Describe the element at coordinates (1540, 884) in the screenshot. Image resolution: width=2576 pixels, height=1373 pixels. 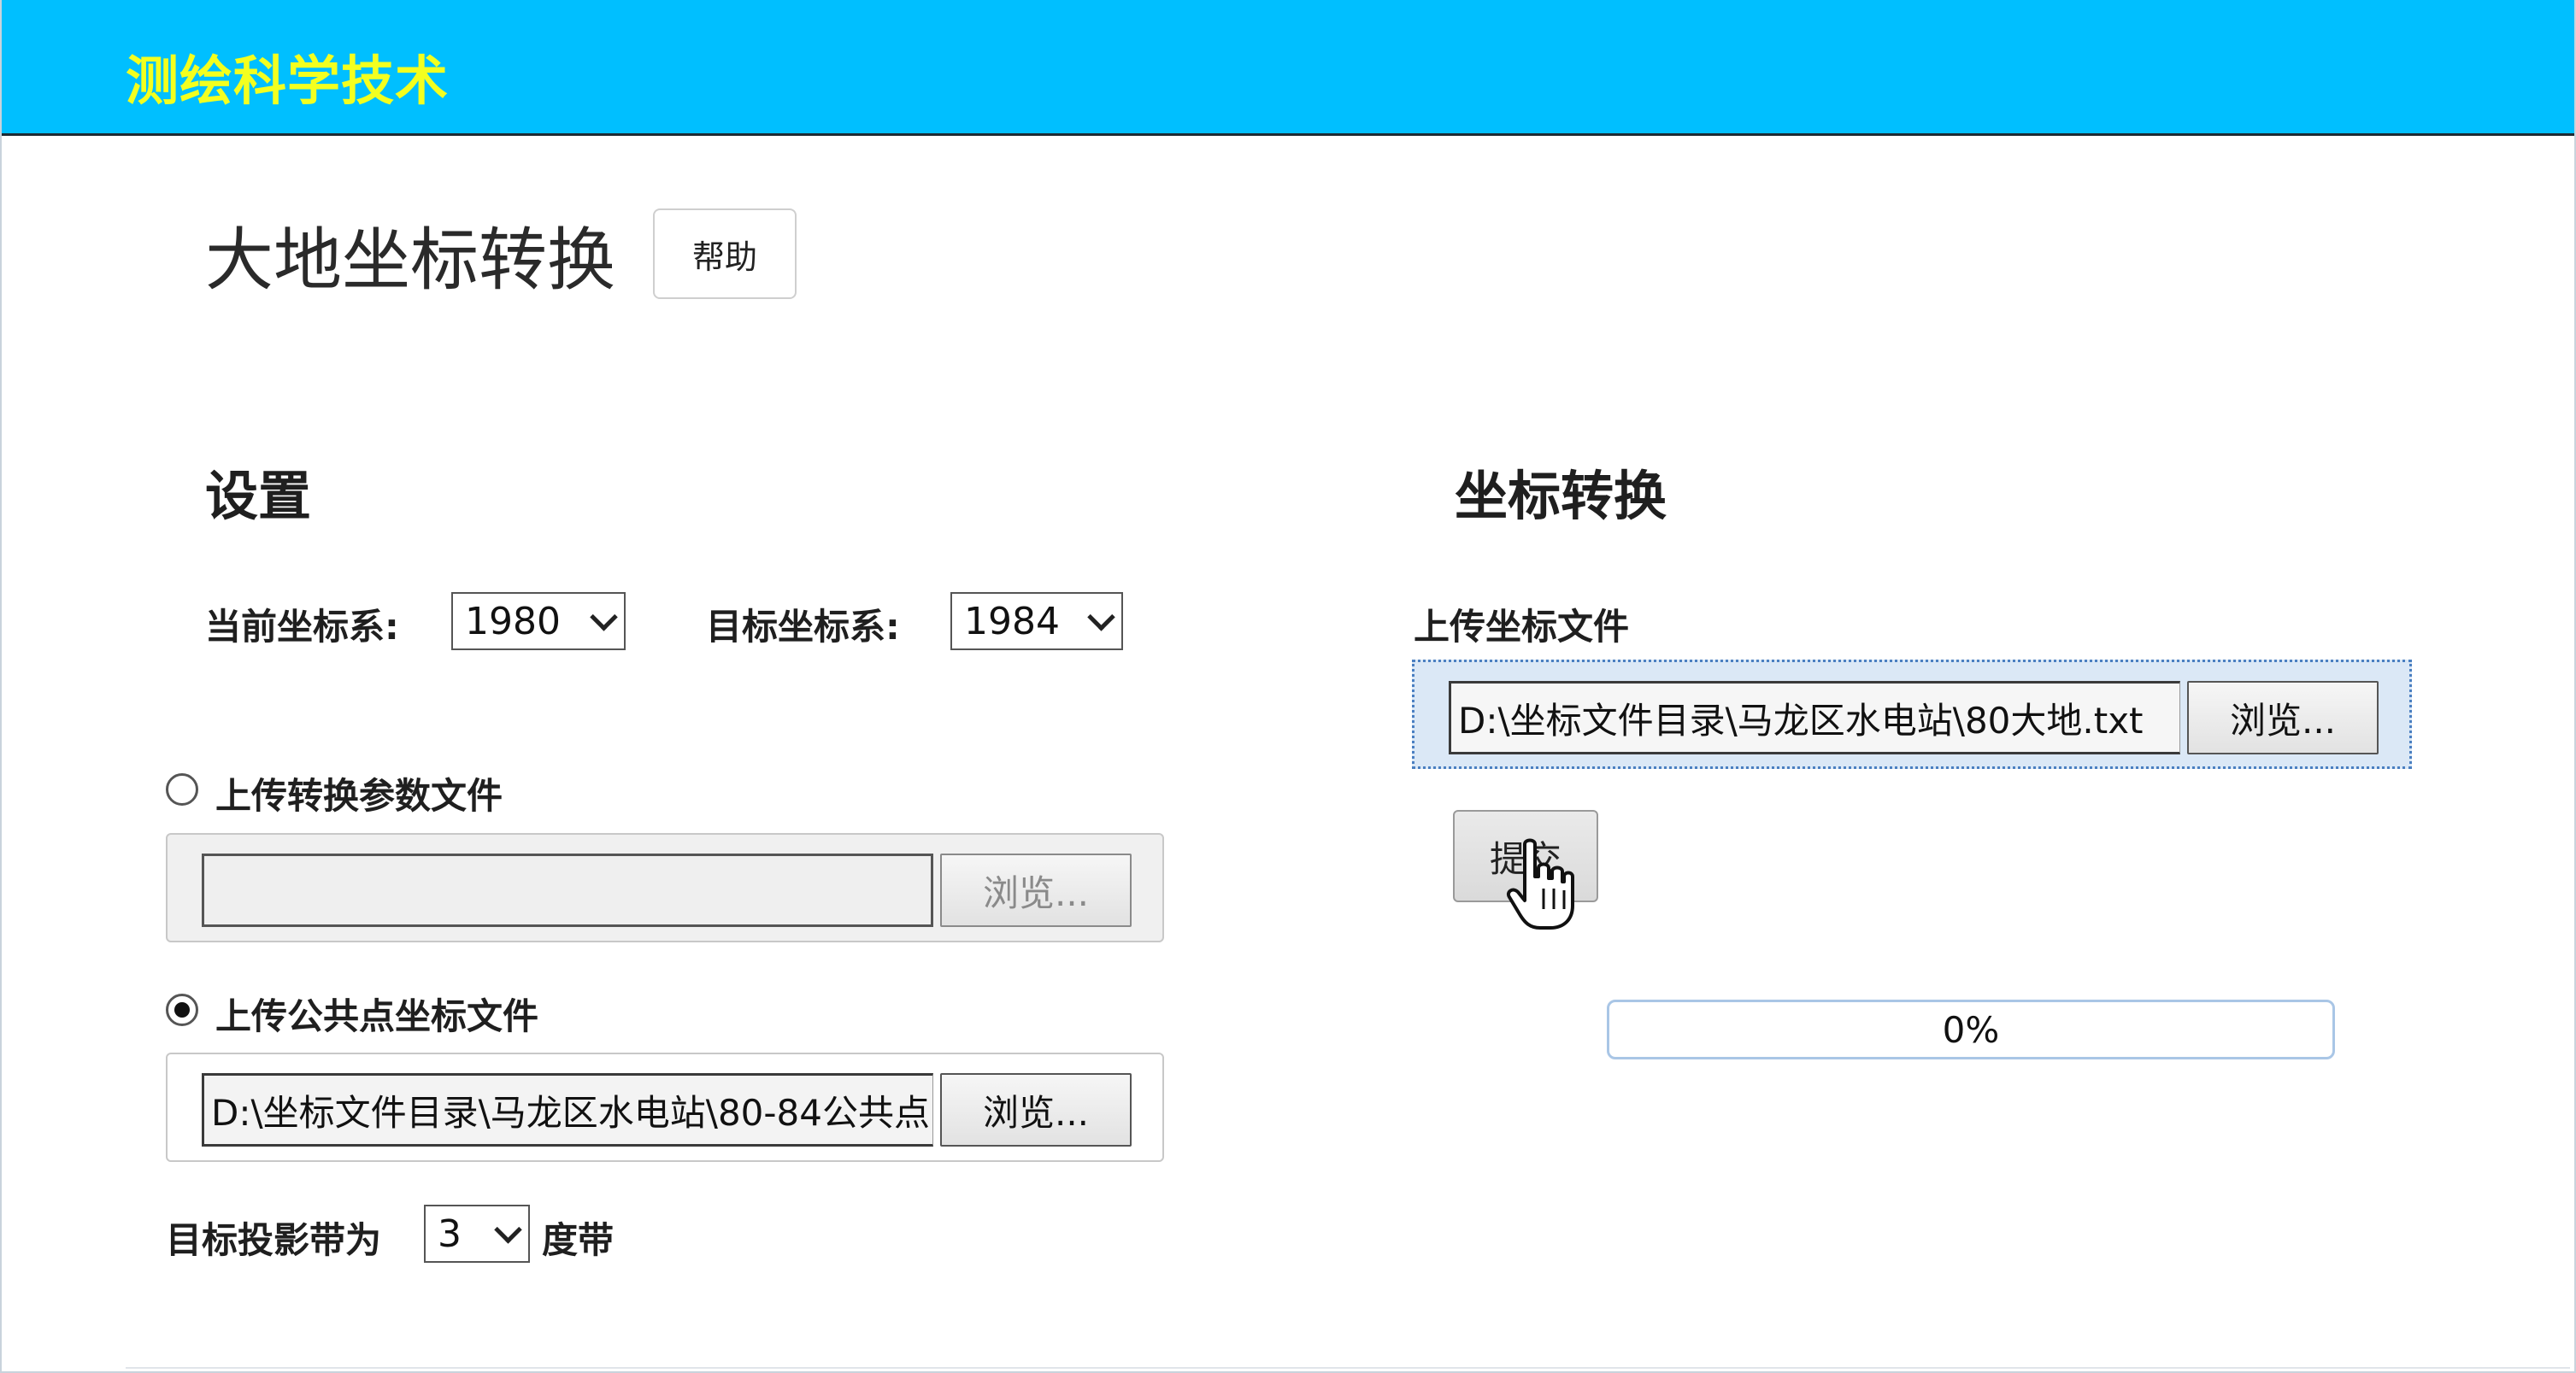
I see `hand-pointer-icon` at that location.